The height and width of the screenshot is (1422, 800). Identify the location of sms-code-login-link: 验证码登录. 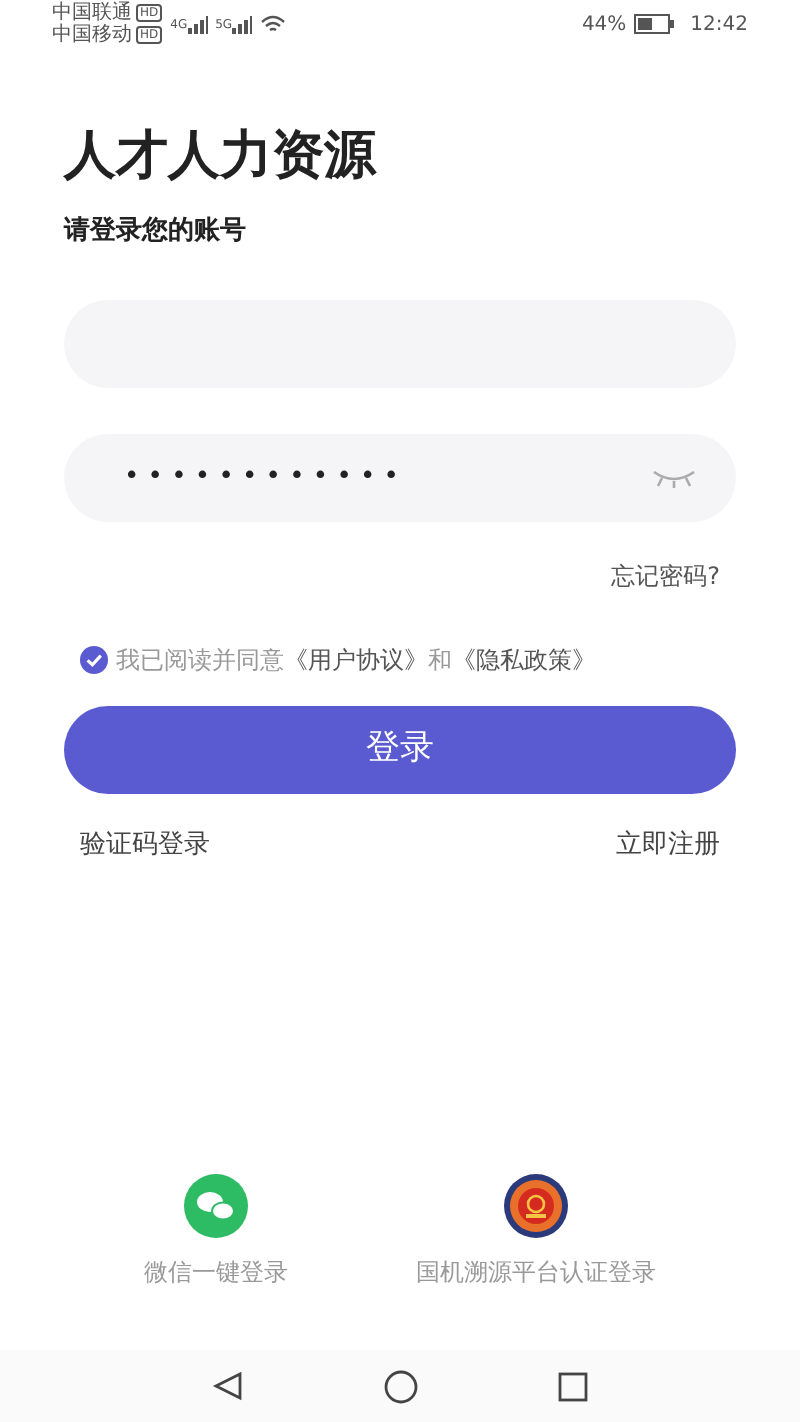
(145, 844).